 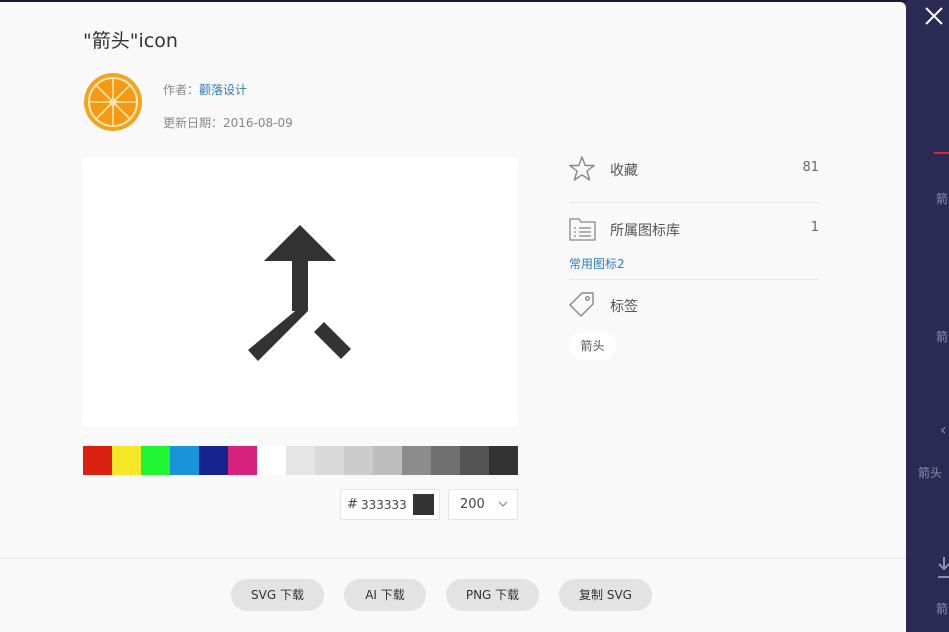 I want to click on tag-icon, so click(x=581, y=304).